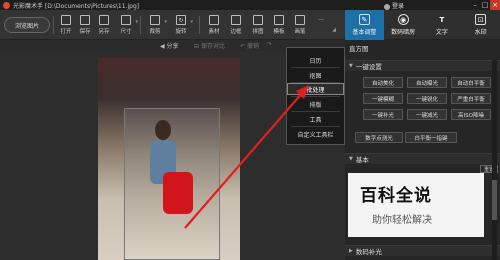  I want to click on more-icon: ···, so click(321, 20).